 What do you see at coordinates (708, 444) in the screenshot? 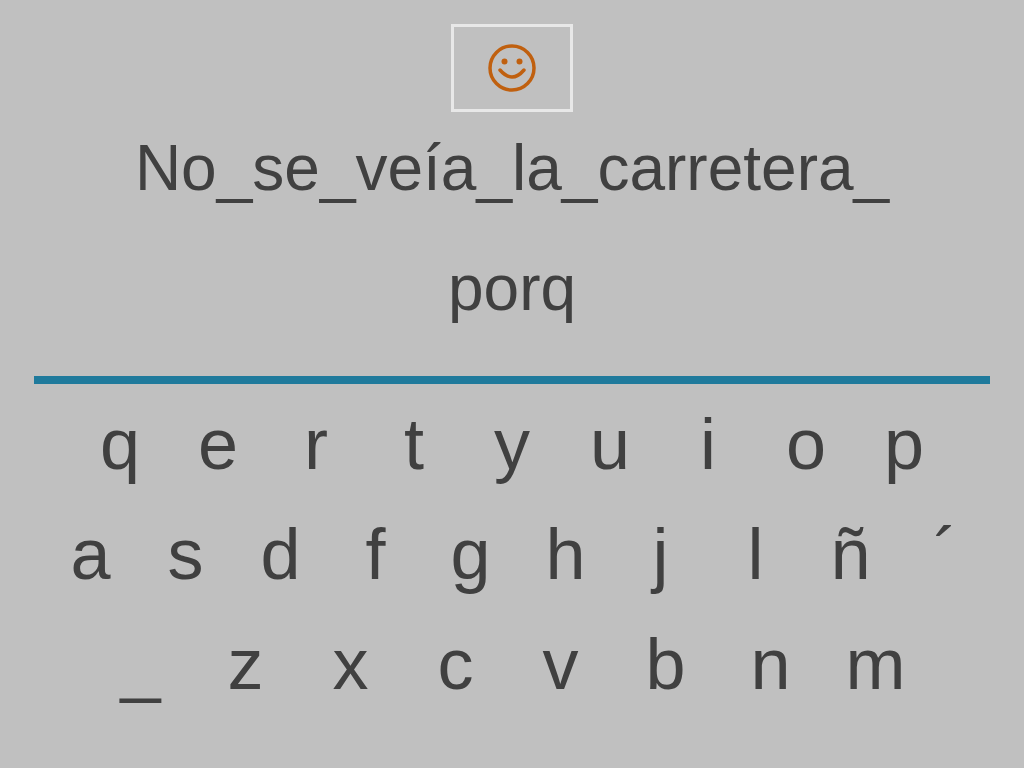
I see `letter-key: i` at bounding box center [708, 444].